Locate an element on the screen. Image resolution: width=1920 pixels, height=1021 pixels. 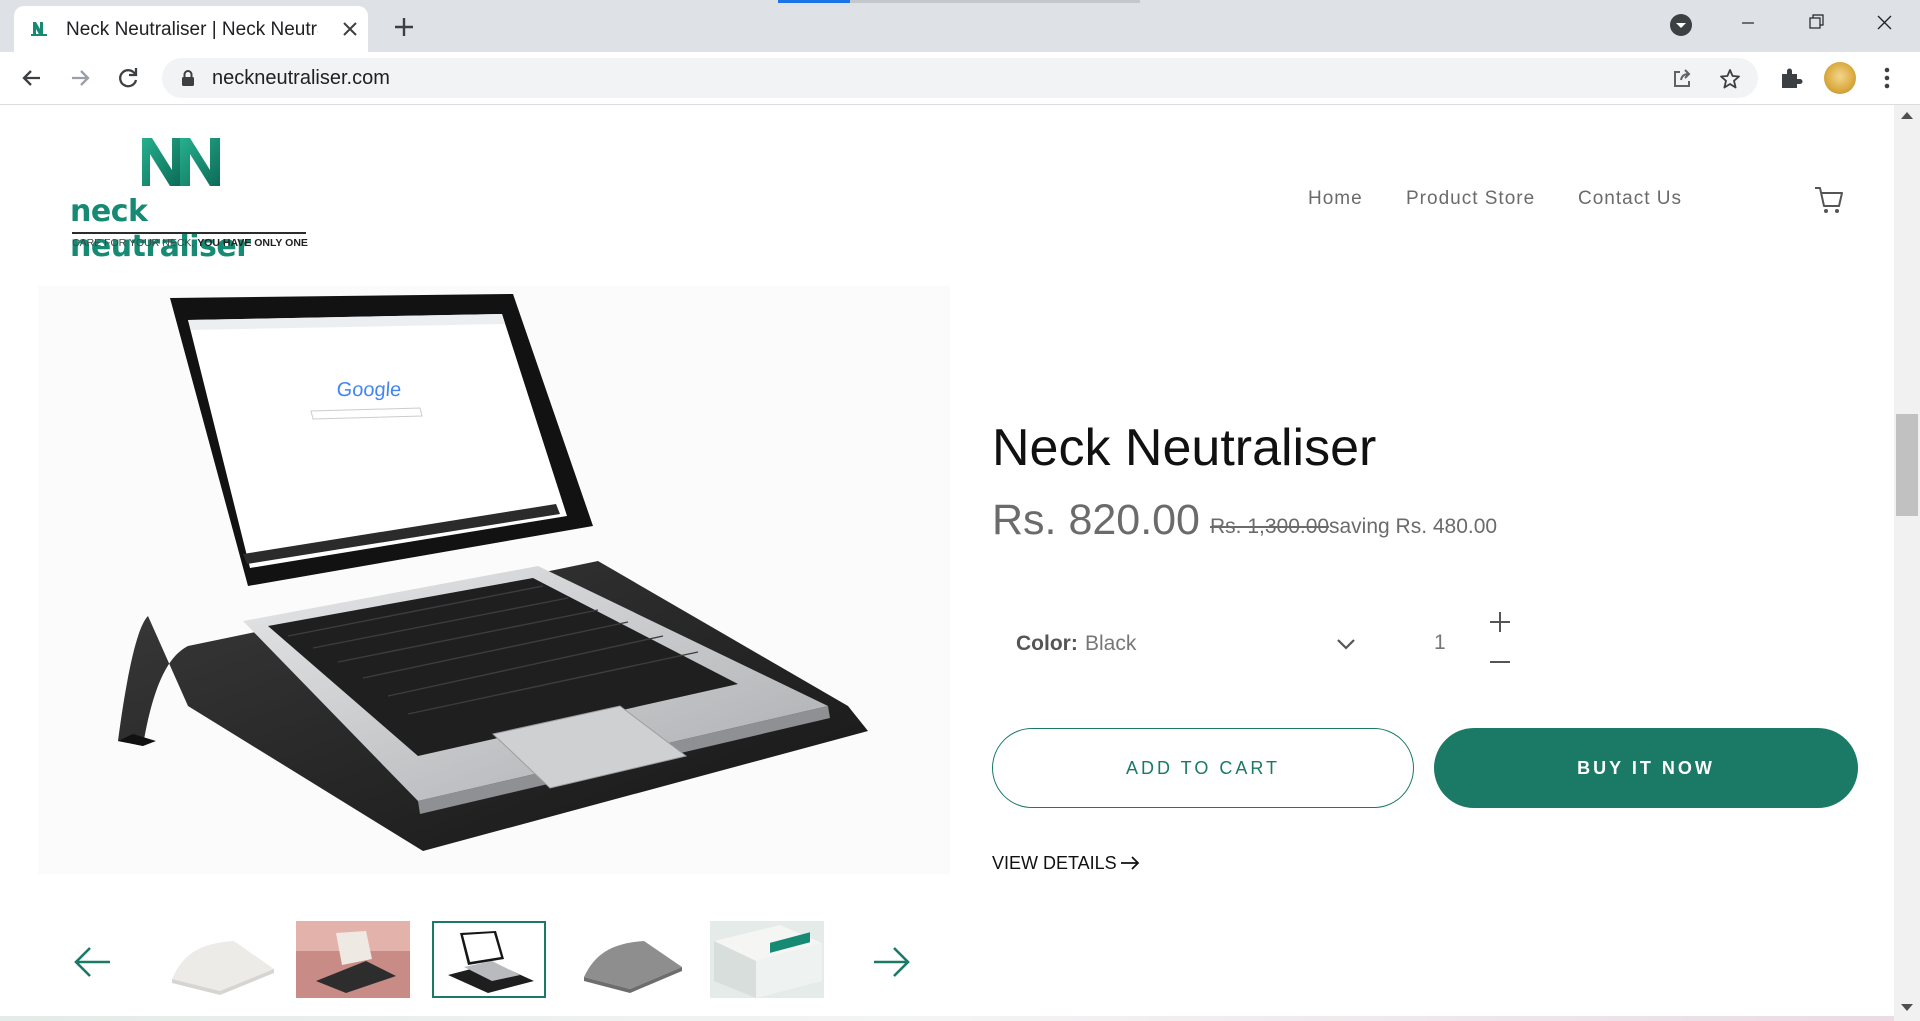
profile-avatar is located at coordinates (1840, 78).